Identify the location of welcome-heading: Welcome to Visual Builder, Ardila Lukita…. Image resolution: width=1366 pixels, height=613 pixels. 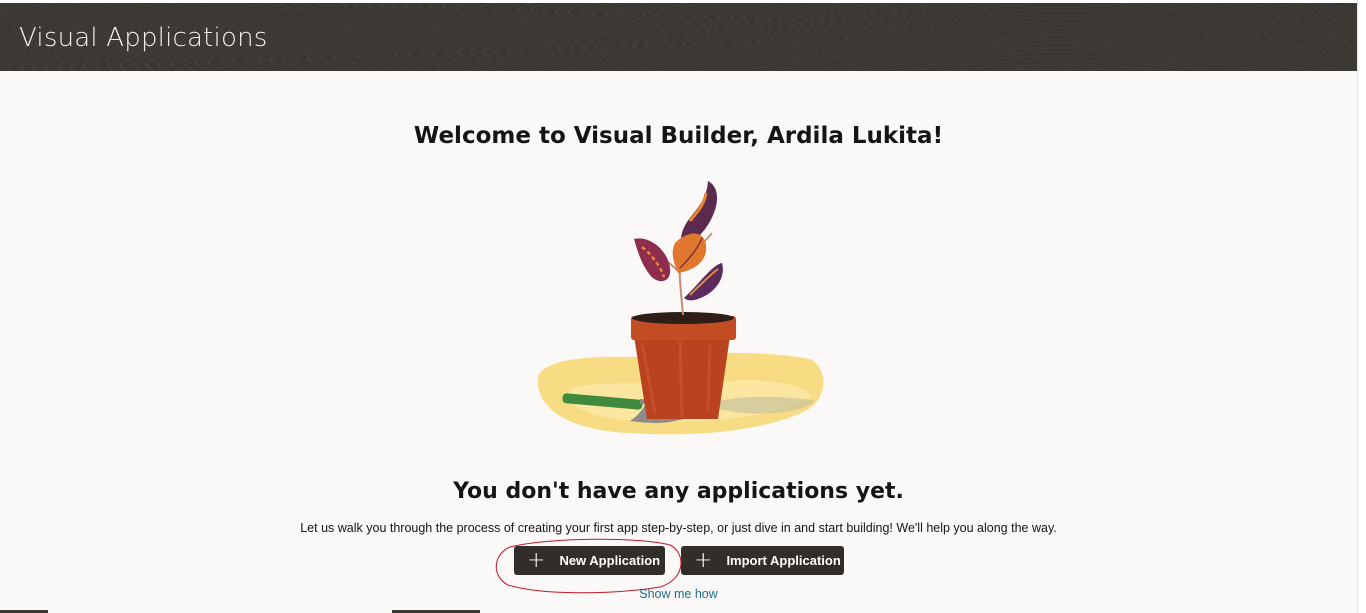
(678, 136).